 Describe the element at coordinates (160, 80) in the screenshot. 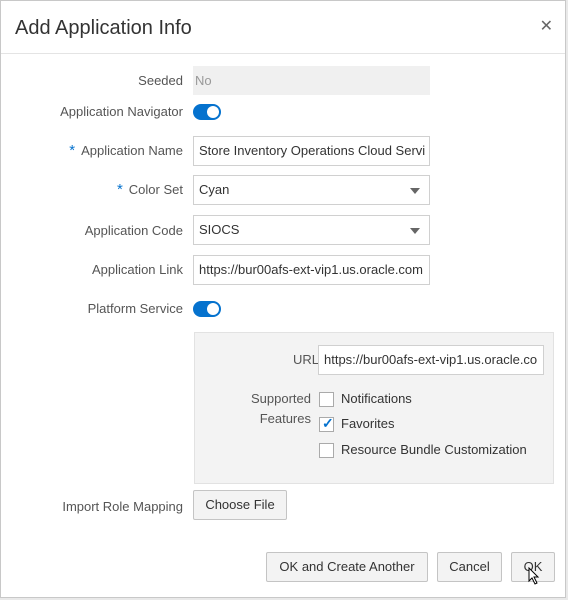

I see `seeded-label: Seeded` at that location.